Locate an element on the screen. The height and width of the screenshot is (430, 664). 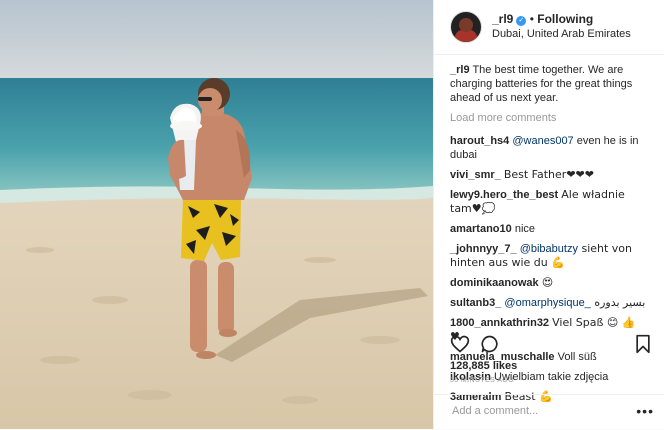
likes-count: 128,885 likes is located at coordinates (483, 366).